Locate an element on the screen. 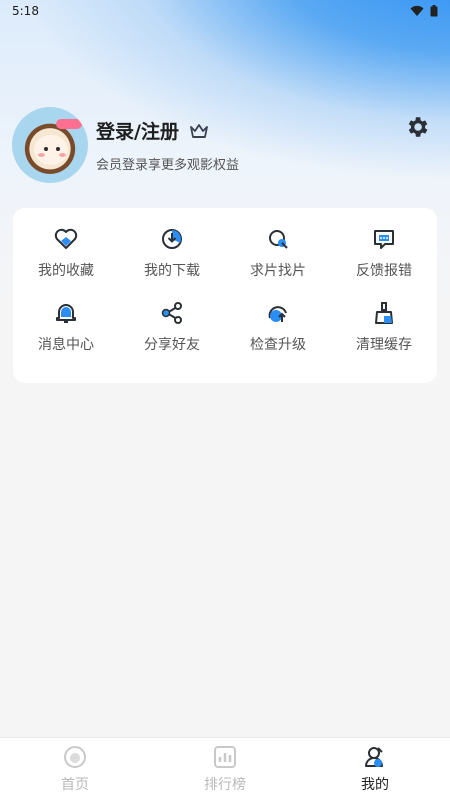  bottom-tab-bar: 首页 排行榜 我的 is located at coordinates (225, 768).